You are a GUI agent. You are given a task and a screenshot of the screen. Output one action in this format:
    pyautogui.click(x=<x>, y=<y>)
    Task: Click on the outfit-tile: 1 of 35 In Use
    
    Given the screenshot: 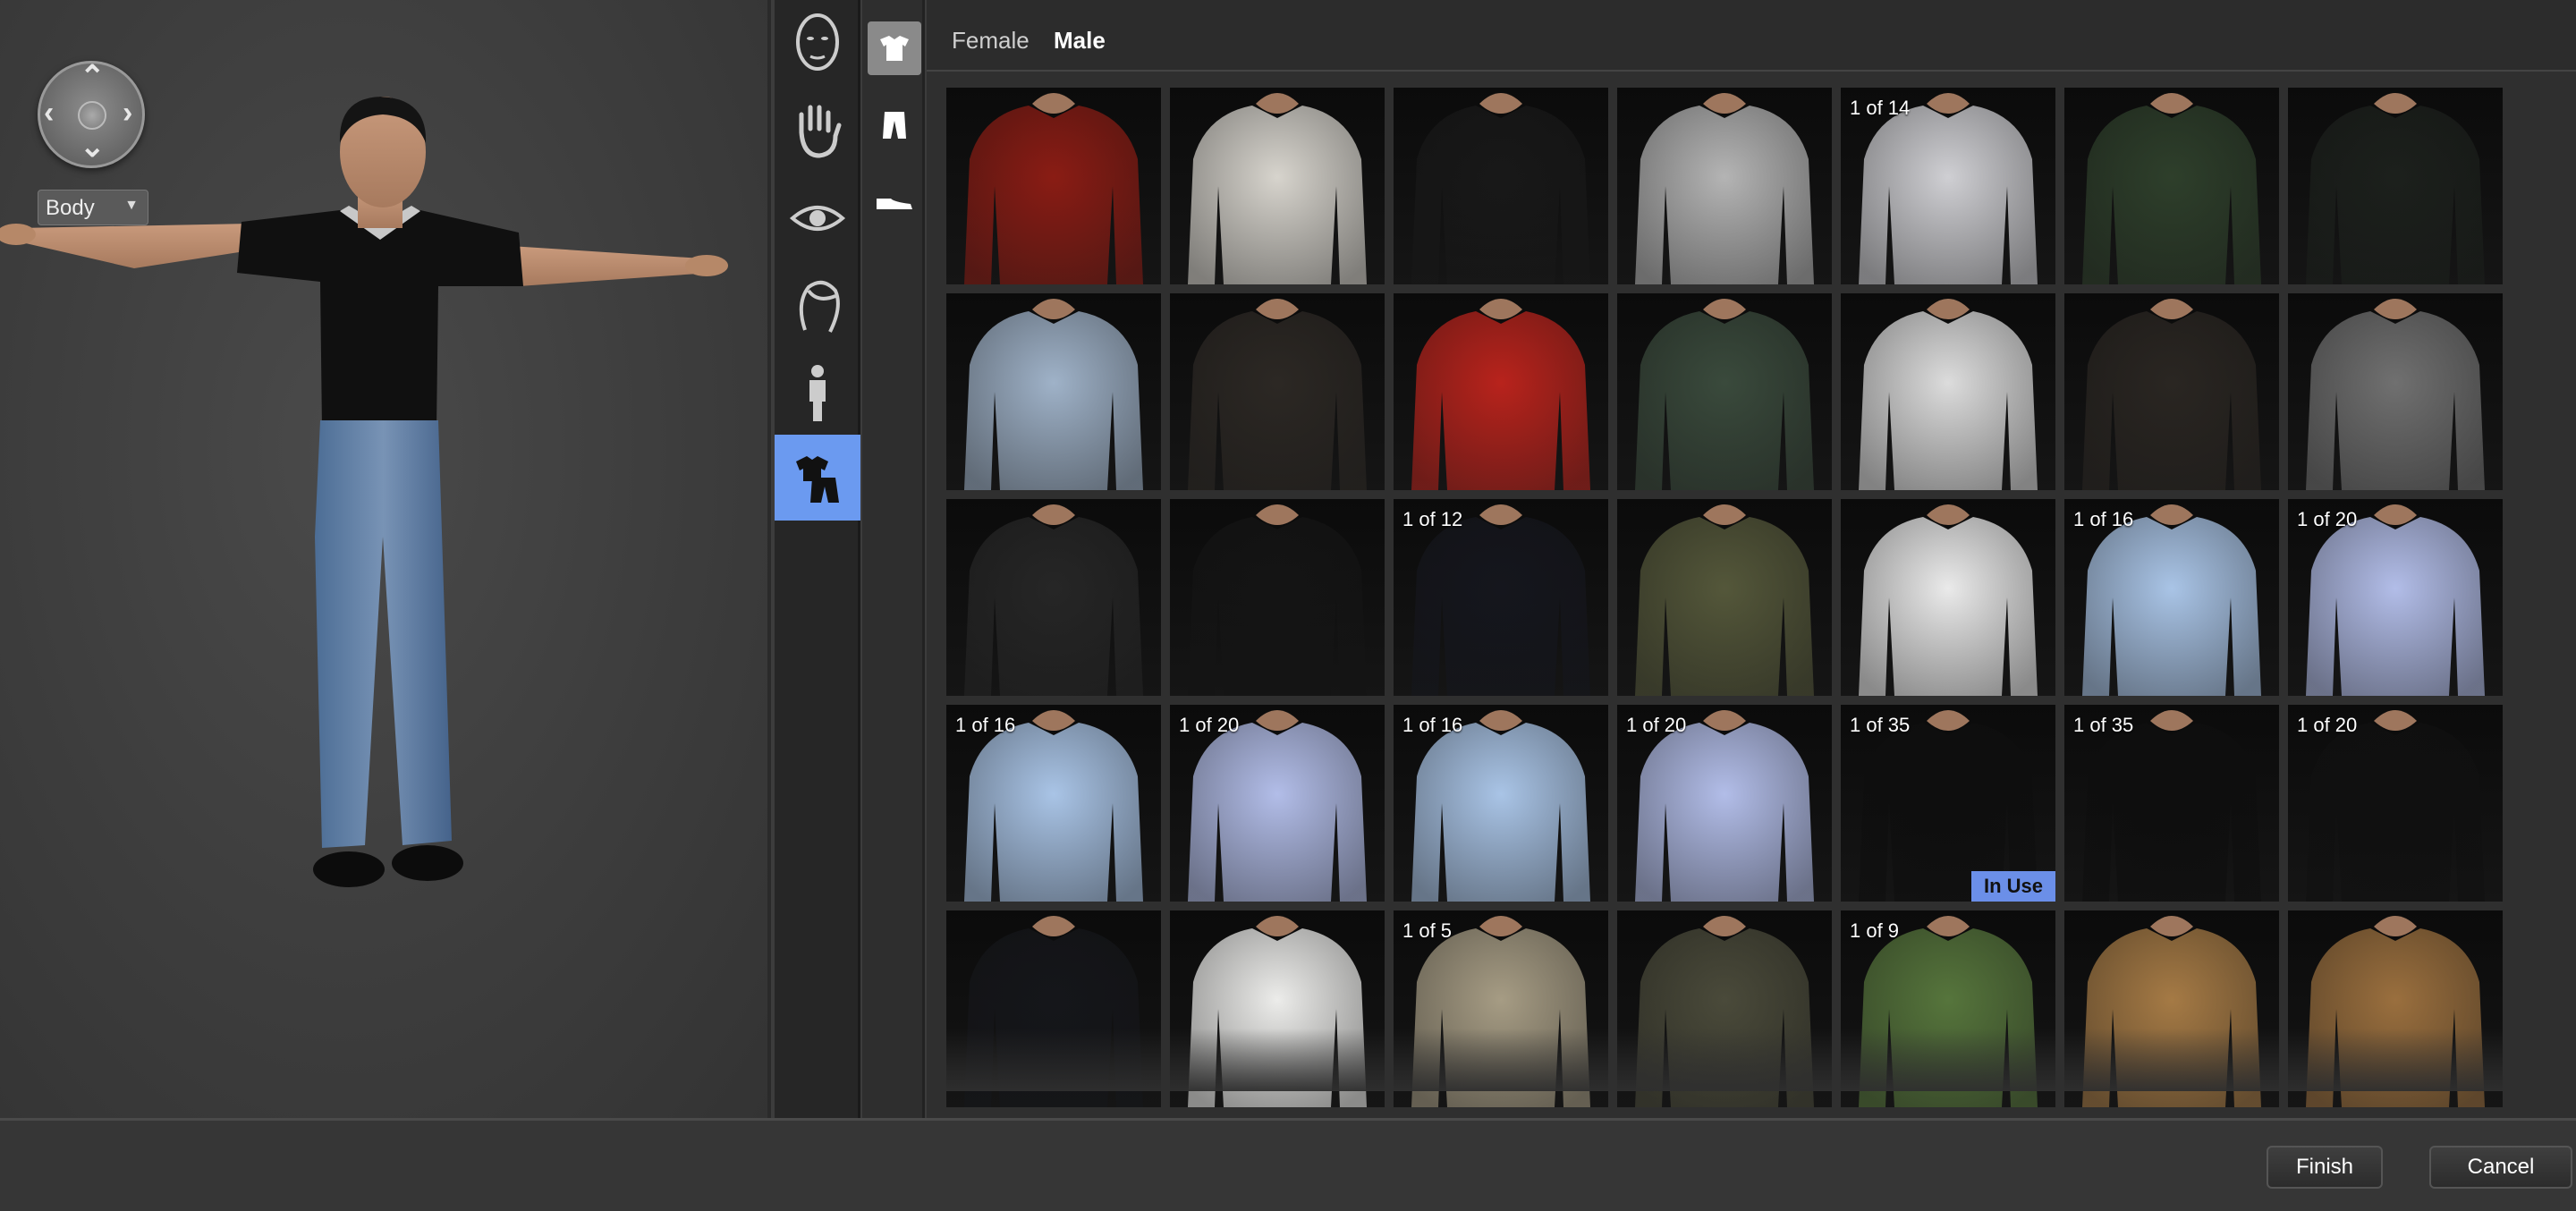 What is the action you would take?
    pyautogui.click(x=1948, y=803)
    